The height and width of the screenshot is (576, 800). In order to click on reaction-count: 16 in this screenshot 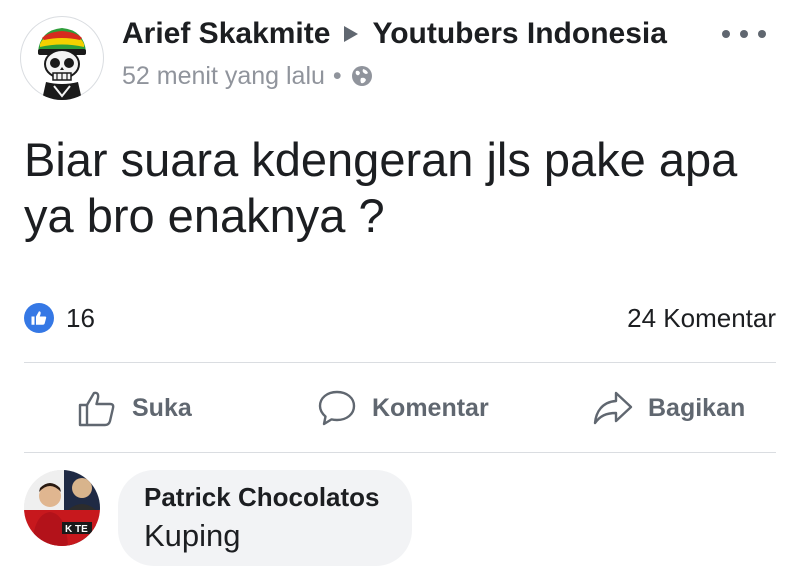, I will do `click(80, 317)`.